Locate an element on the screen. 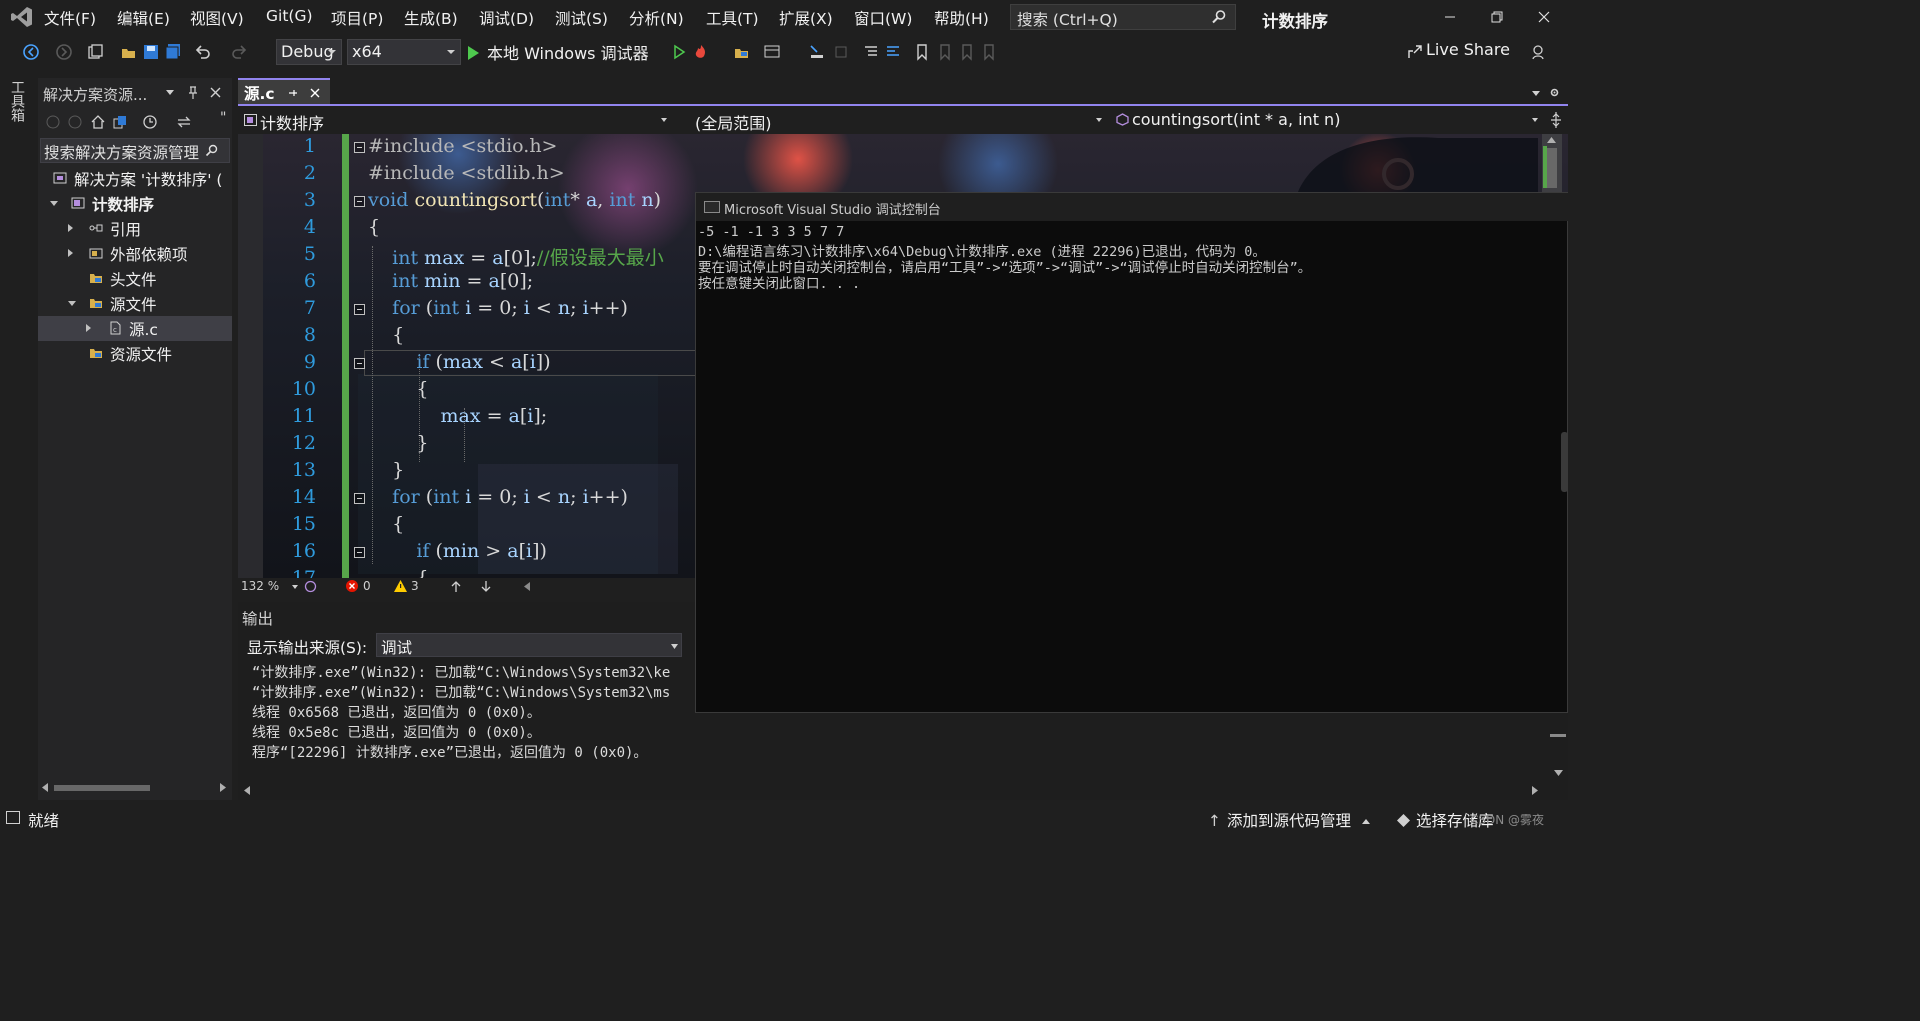  menu-test: 测试(S) is located at coordinates (581, 18).